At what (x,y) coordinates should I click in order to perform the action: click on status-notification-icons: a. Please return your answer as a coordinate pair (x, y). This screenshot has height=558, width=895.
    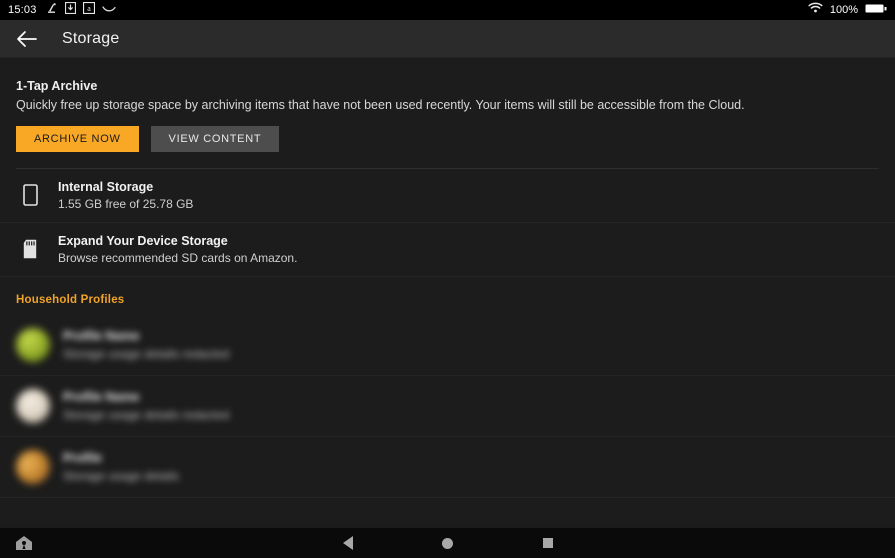
    Looking at the image, I should click on (81, 10).